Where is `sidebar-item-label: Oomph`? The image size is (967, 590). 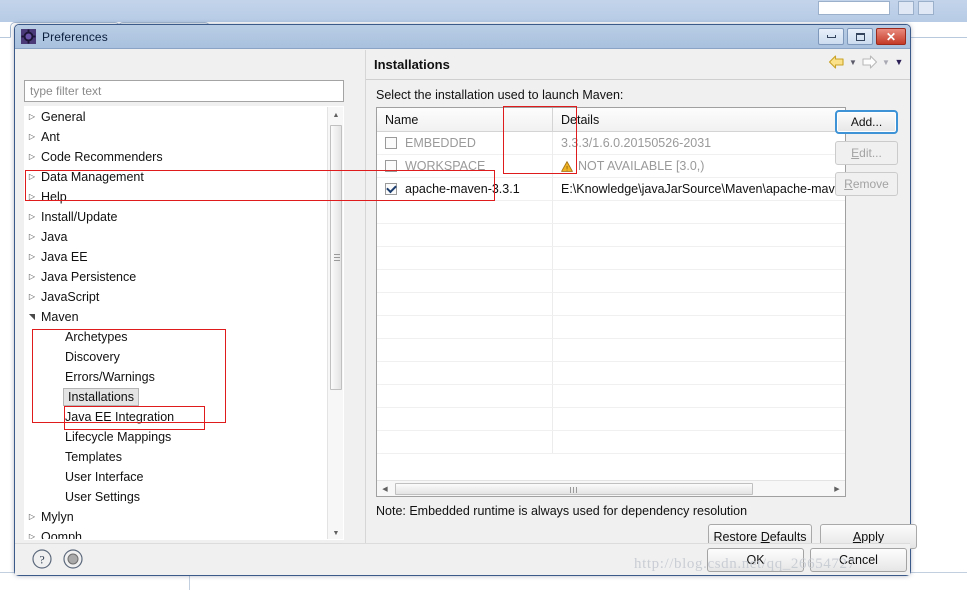
sidebar-item-label: Oomph is located at coordinates (61, 535).